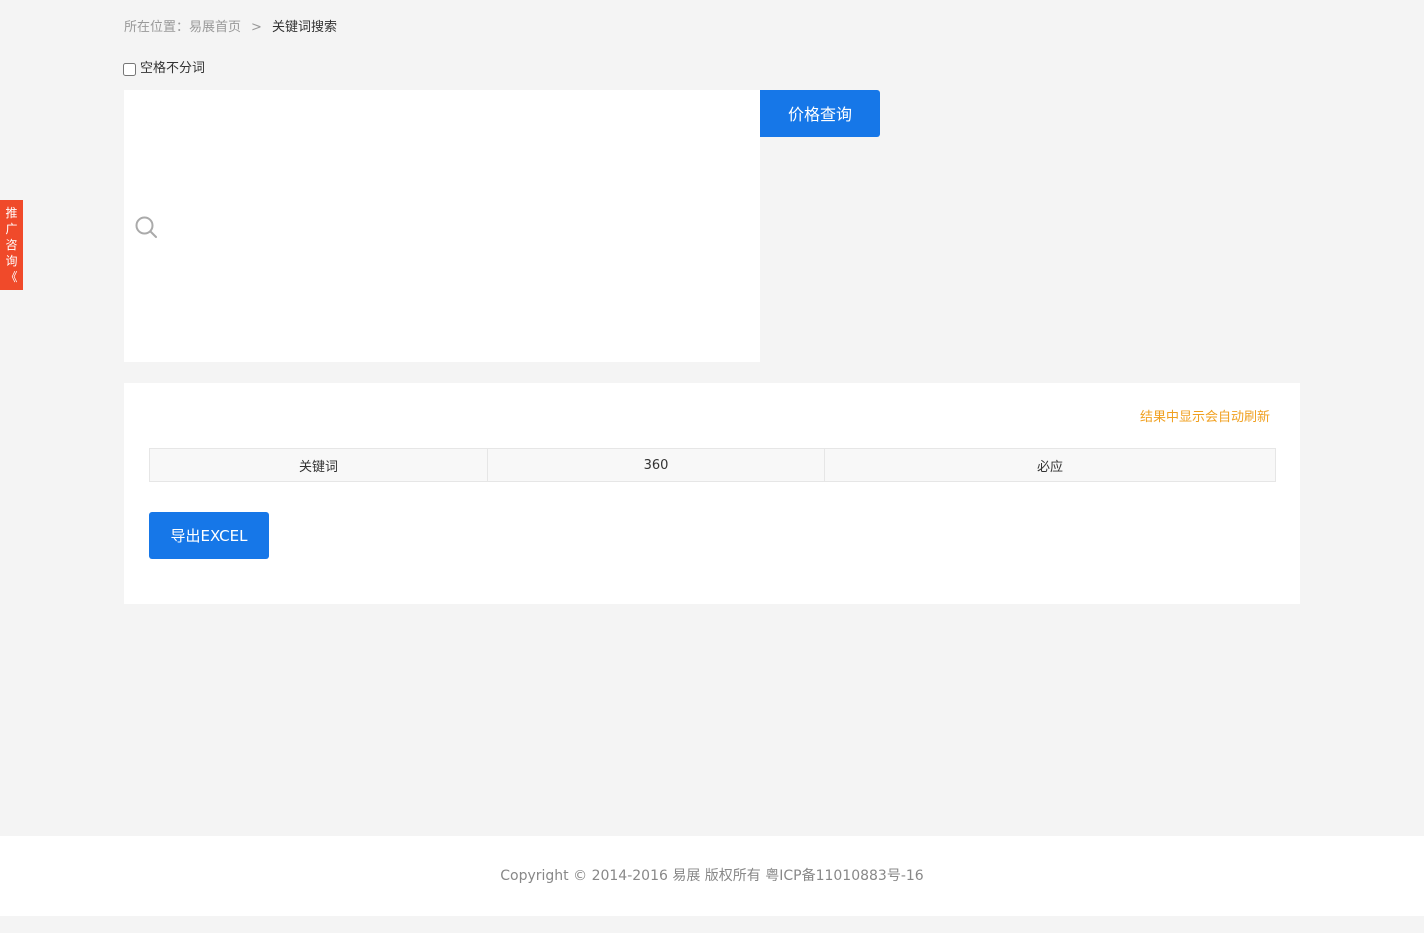 The image size is (1424, 933). What do you see at coordinates (11, 261) in the screenshot?
I see `side-tab-char: 询` at bounding box center [11, 261].